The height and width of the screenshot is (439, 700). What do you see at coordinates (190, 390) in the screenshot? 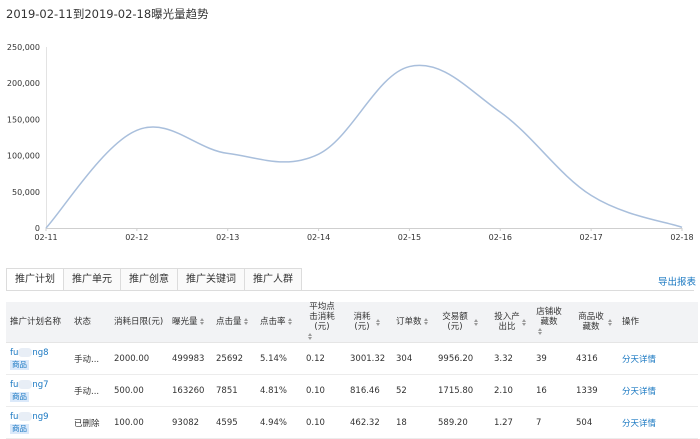
I see `cell-impressions: 163260` at bounding box center [190, 390].